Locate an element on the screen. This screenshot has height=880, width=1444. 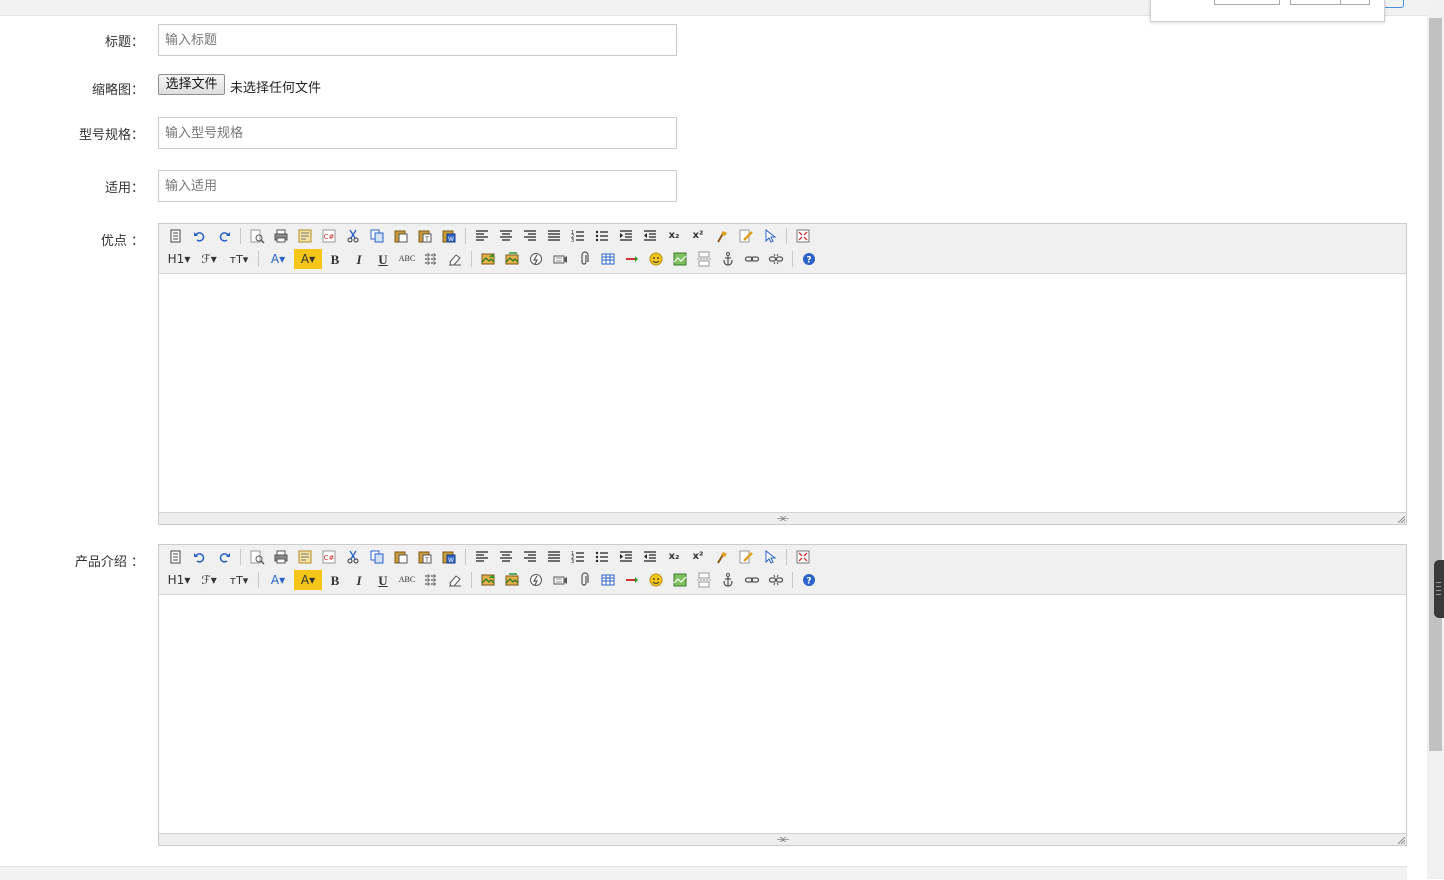
focused-element-edge is located at coordinates (1394, 4).